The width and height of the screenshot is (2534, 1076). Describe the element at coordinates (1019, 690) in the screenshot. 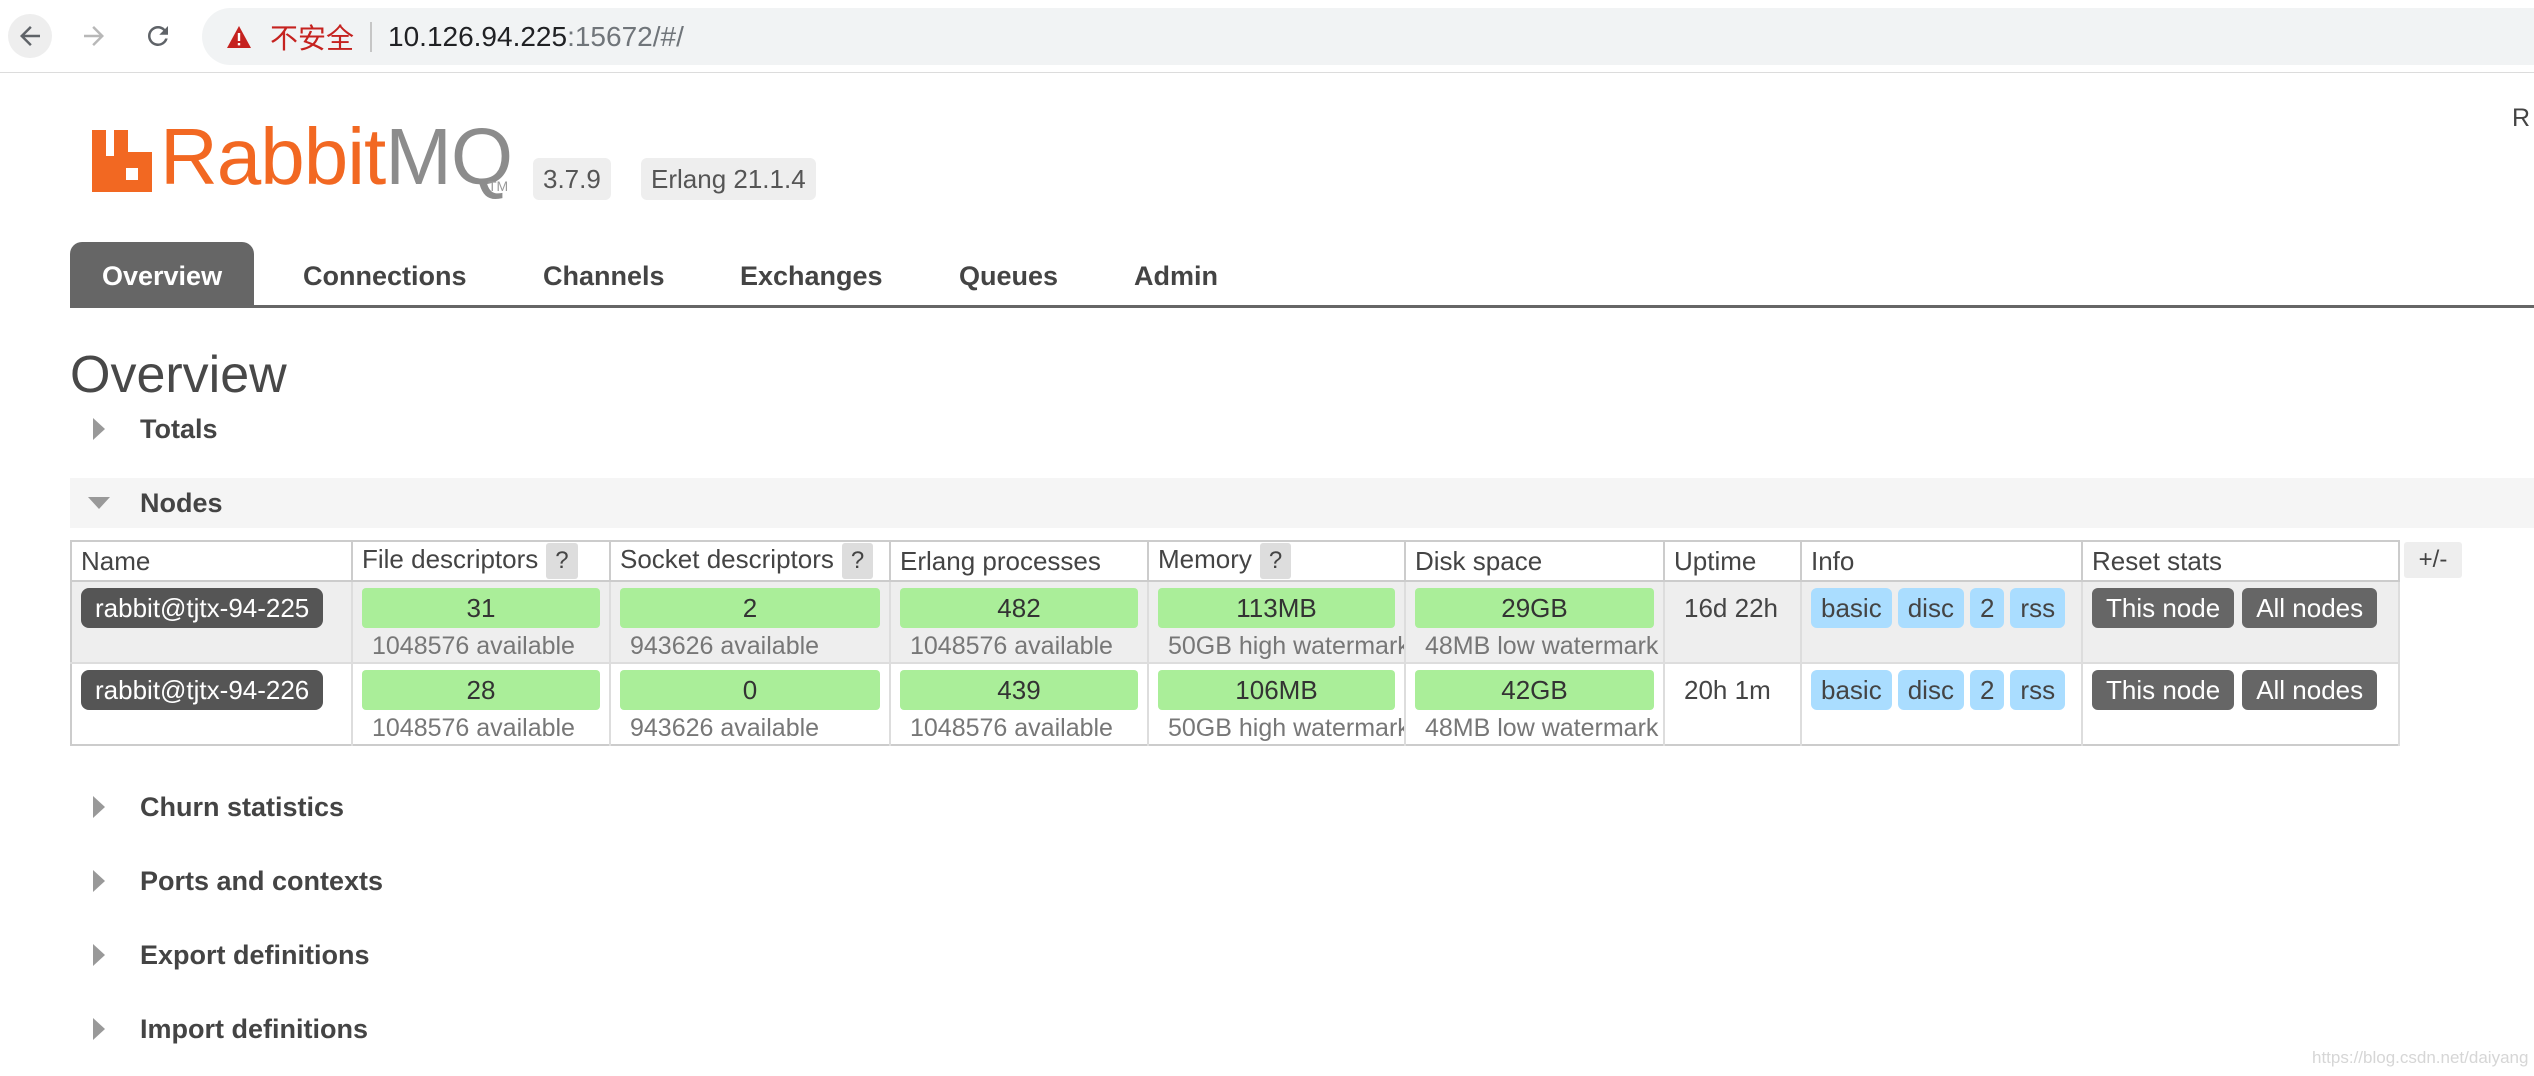

I see `erlang-processes-meter: 439` at that location.